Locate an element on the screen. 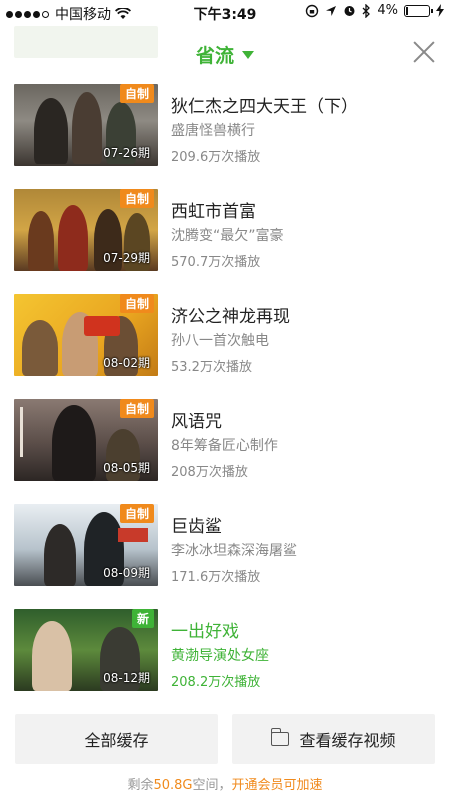 Image resolution: width=450 pixels, height=800 pixels. video-subtitle: 沈腾变“最欠”富豪 is located at coordinates (227, 236).